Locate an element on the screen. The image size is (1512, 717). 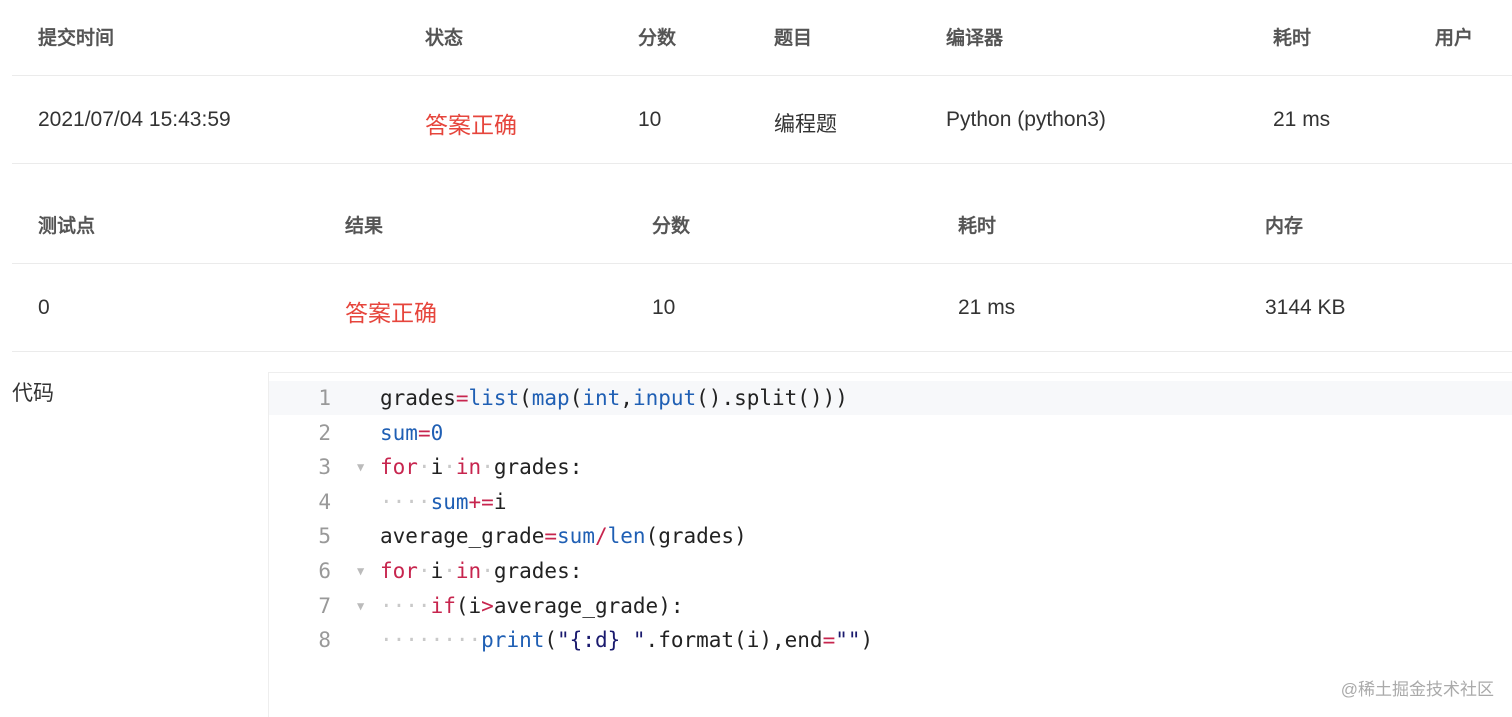
line-number: 1 is located at coordinates (324, 398).